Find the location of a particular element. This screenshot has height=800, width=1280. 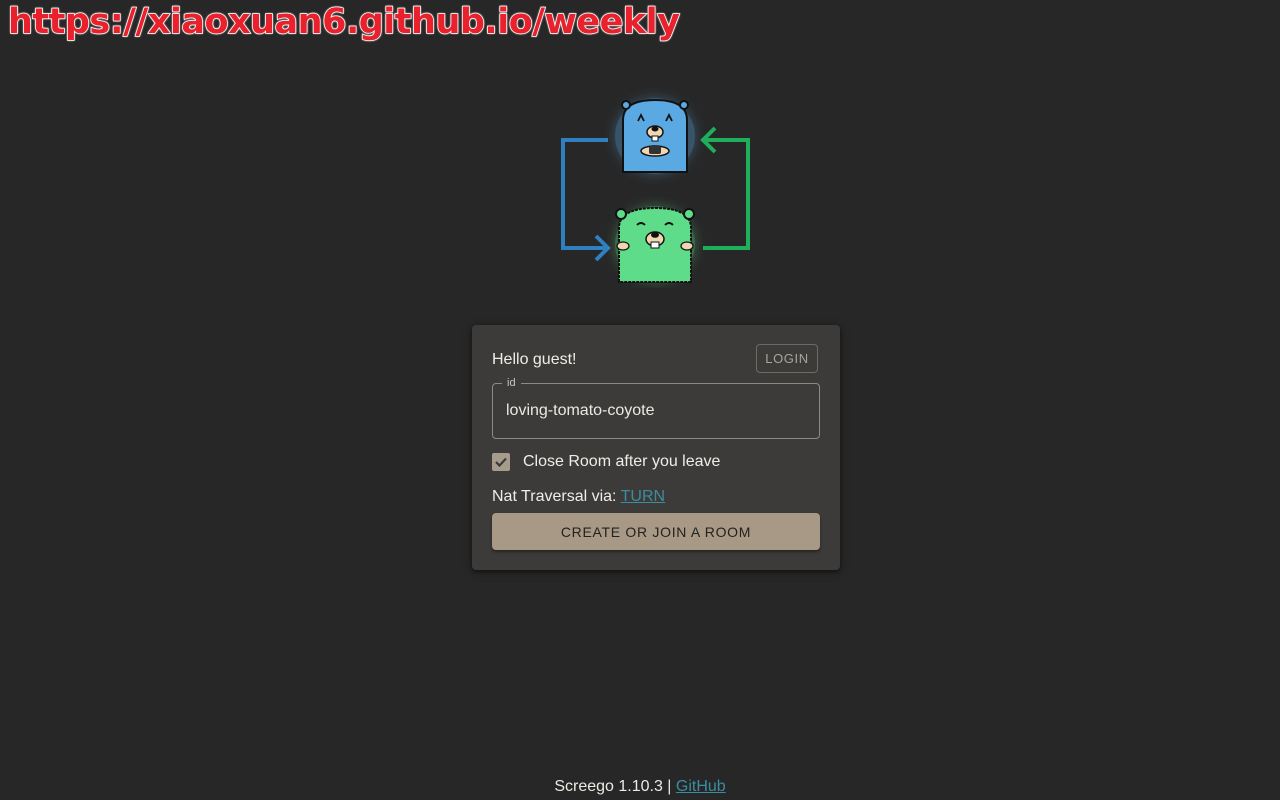

github-link: GitHub is located at coordinates (701, 786).